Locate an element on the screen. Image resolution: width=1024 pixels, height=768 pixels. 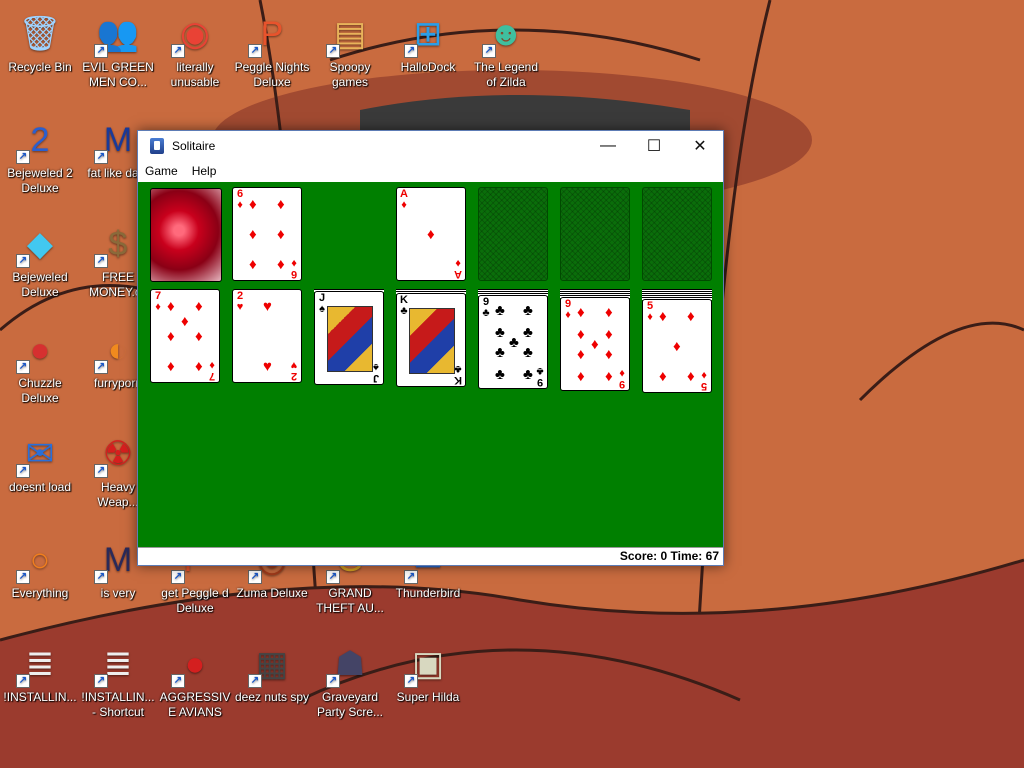
foundation-4-slot is located at coordinates (677, 234).